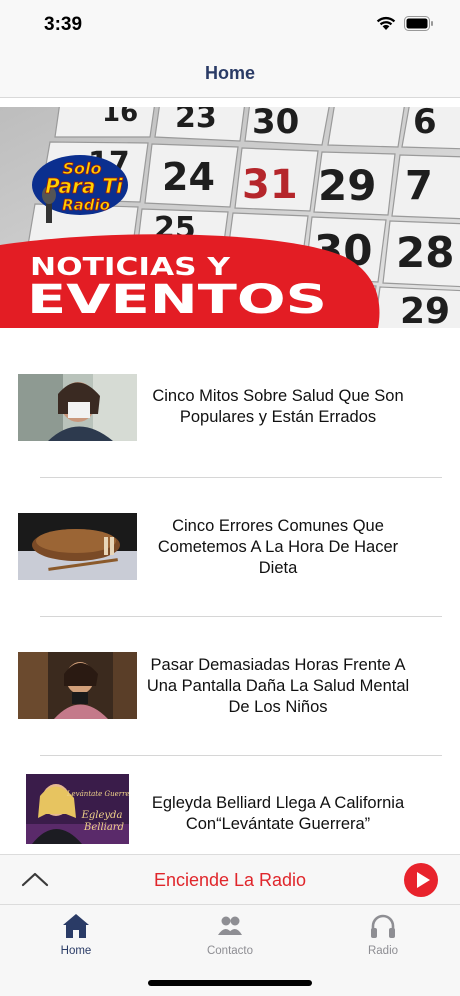  What do you see at coordinates (77, 809) in the screenshot?
I see `news-thumbnail: Levántate Guerrera Egleyda Belliard` at bounding box center [77, 809].